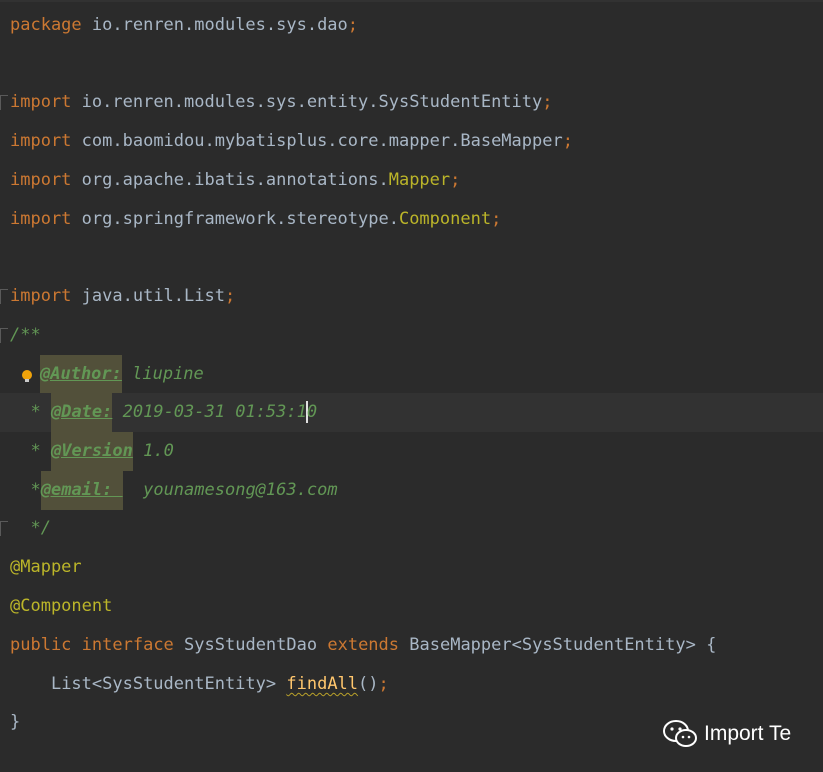  I want to click on method-parens: (), so click(368, 684).